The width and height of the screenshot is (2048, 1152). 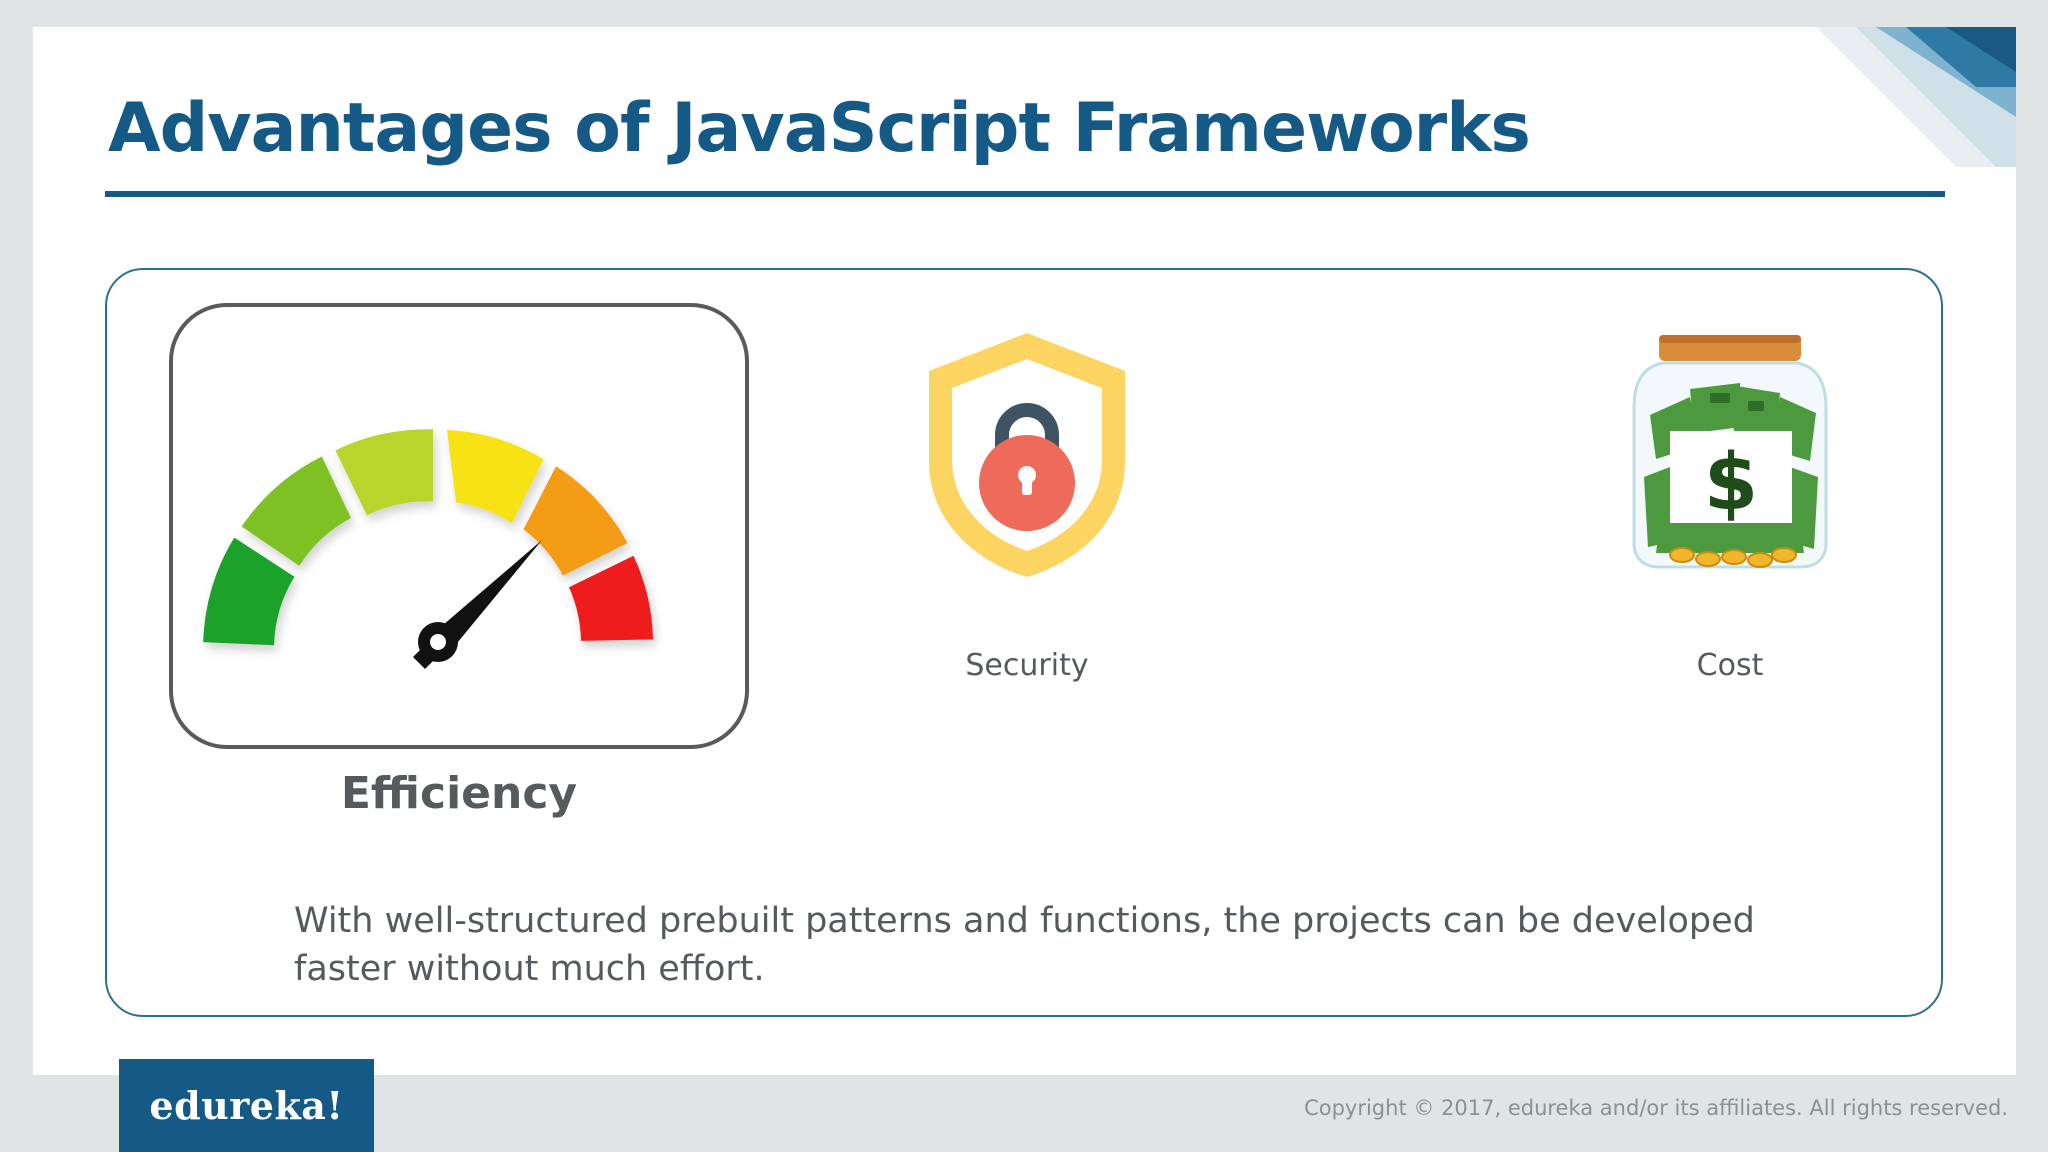 I want to click on security-label: Security, so click(x=1027, y=665).